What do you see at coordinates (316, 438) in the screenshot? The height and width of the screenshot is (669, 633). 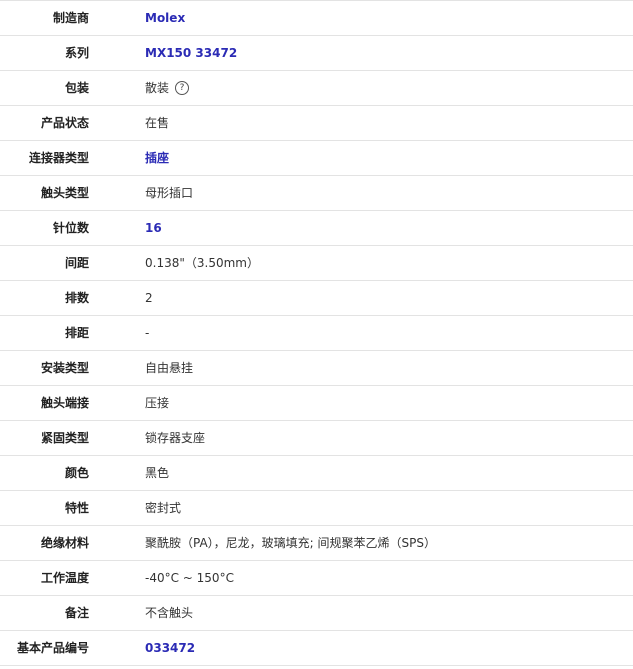 I see `spec-row-fastening-type: 紧固类型 锁存器支座` at bounding box center [316, 438].